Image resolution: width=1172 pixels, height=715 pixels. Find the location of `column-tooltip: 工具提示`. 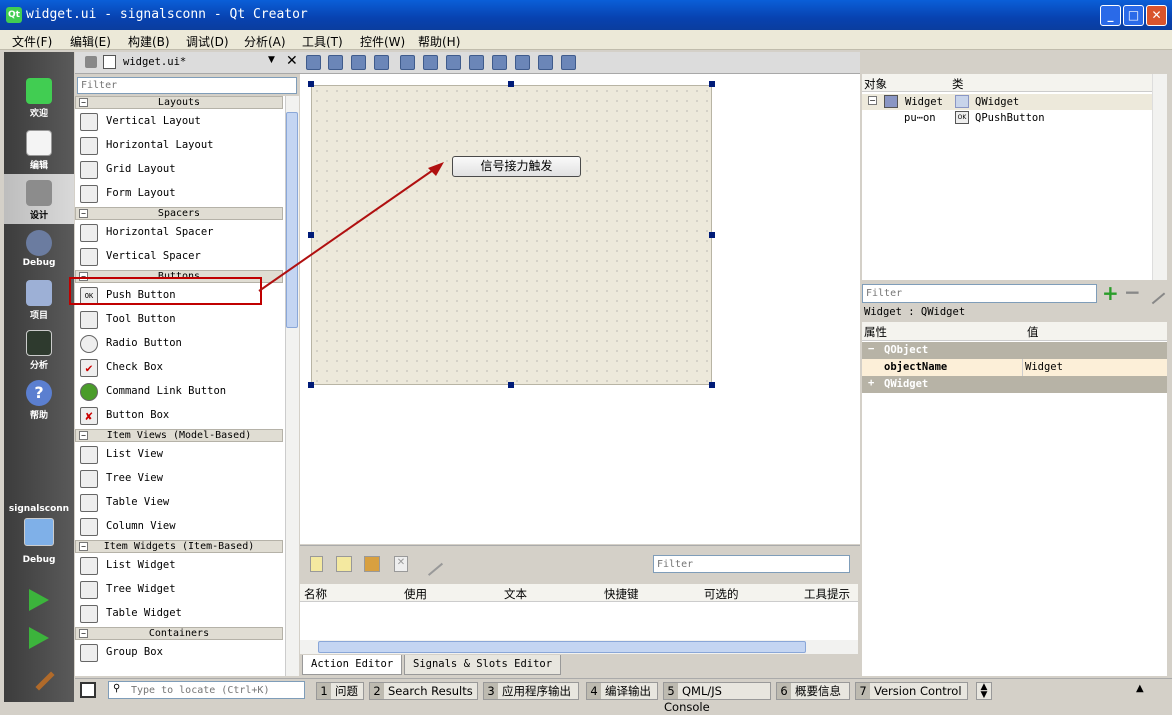

column-tooltip: 工具提示 is located at coordinates (827, 594).